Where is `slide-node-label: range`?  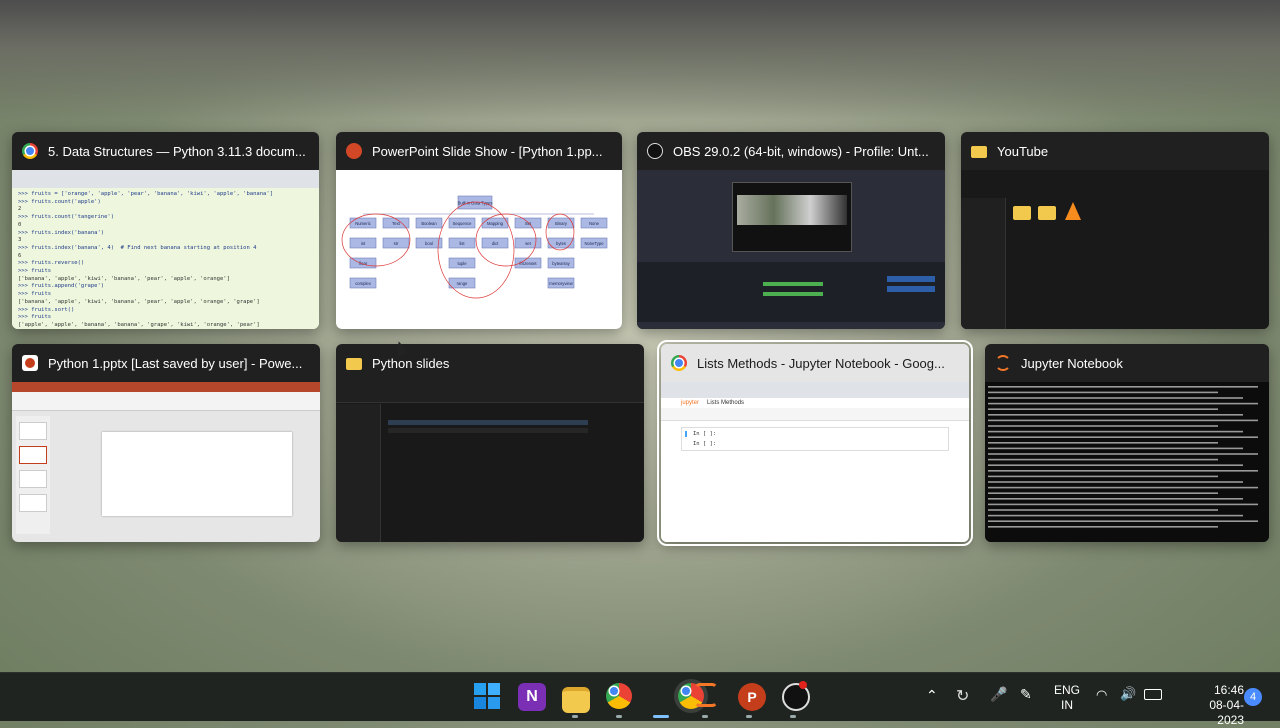 slide-node-label: range is located at coordinates (462, 283).